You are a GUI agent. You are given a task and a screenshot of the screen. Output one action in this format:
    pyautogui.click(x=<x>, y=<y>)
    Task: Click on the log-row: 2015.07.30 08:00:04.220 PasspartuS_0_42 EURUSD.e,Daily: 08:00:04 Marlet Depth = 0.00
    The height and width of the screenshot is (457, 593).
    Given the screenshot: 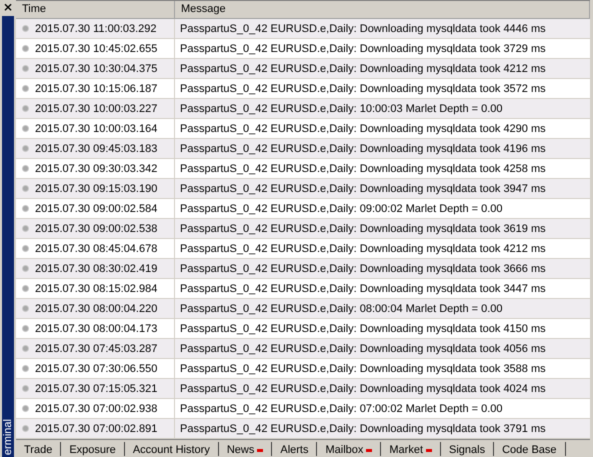 What is the action you would take?
    pyautogui.click(x=303, y=309)
    